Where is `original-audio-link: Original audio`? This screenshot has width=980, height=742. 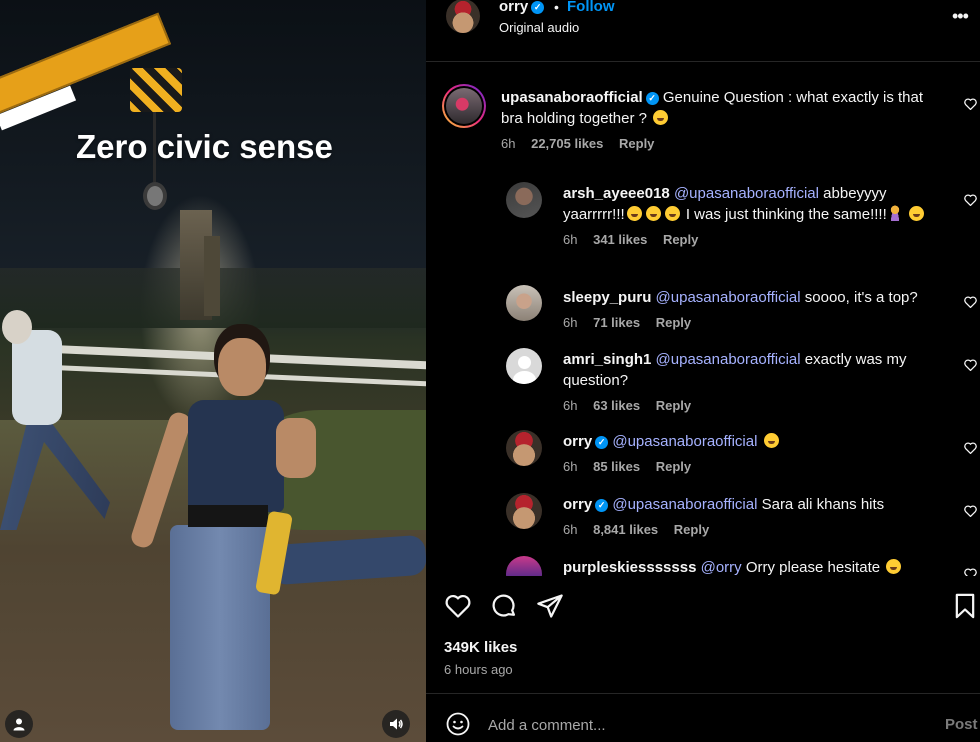
original-audio-link: Original audio is located at coordinates (539, 27).